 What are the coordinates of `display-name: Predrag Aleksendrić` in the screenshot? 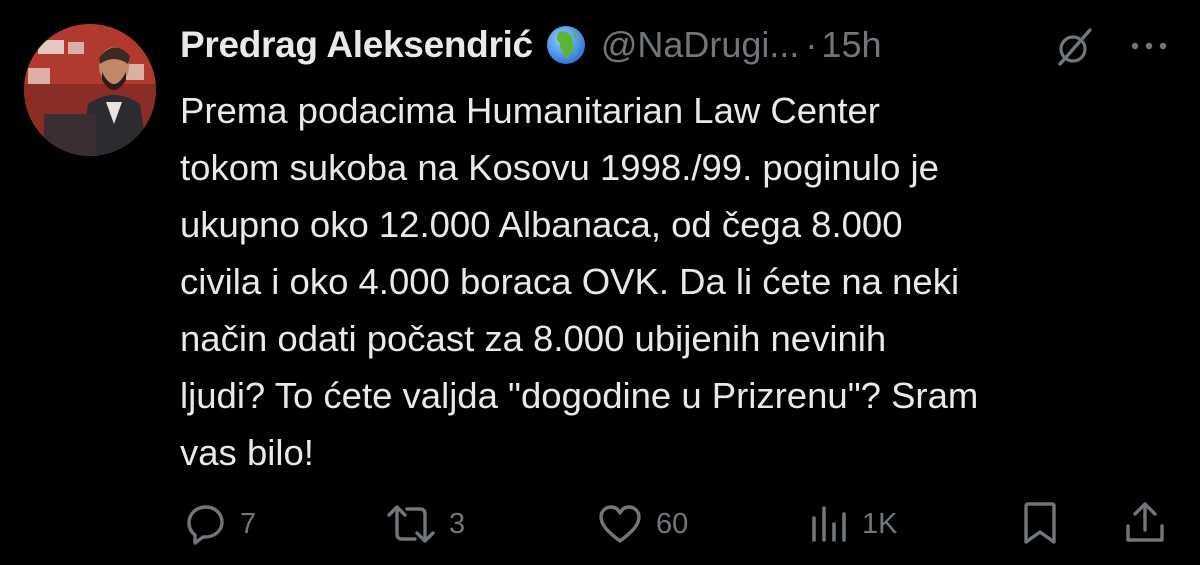 It's located at (356, 45).